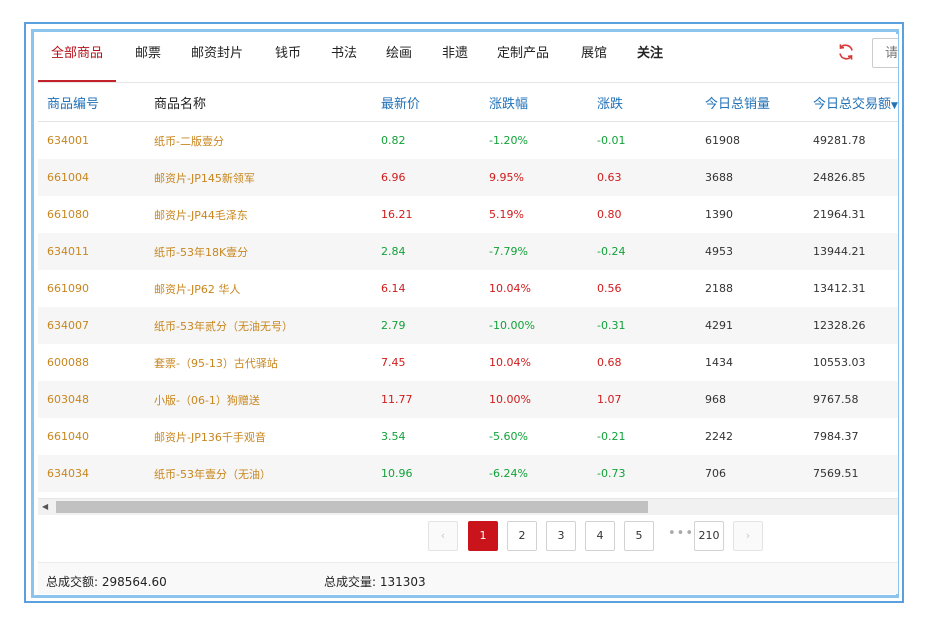 This screenshot has width=934, height=631. What do you see at coordinates (426, 399) in the screenshot?
I see `cell-price: 11.77` at bounding box center [426, 399].